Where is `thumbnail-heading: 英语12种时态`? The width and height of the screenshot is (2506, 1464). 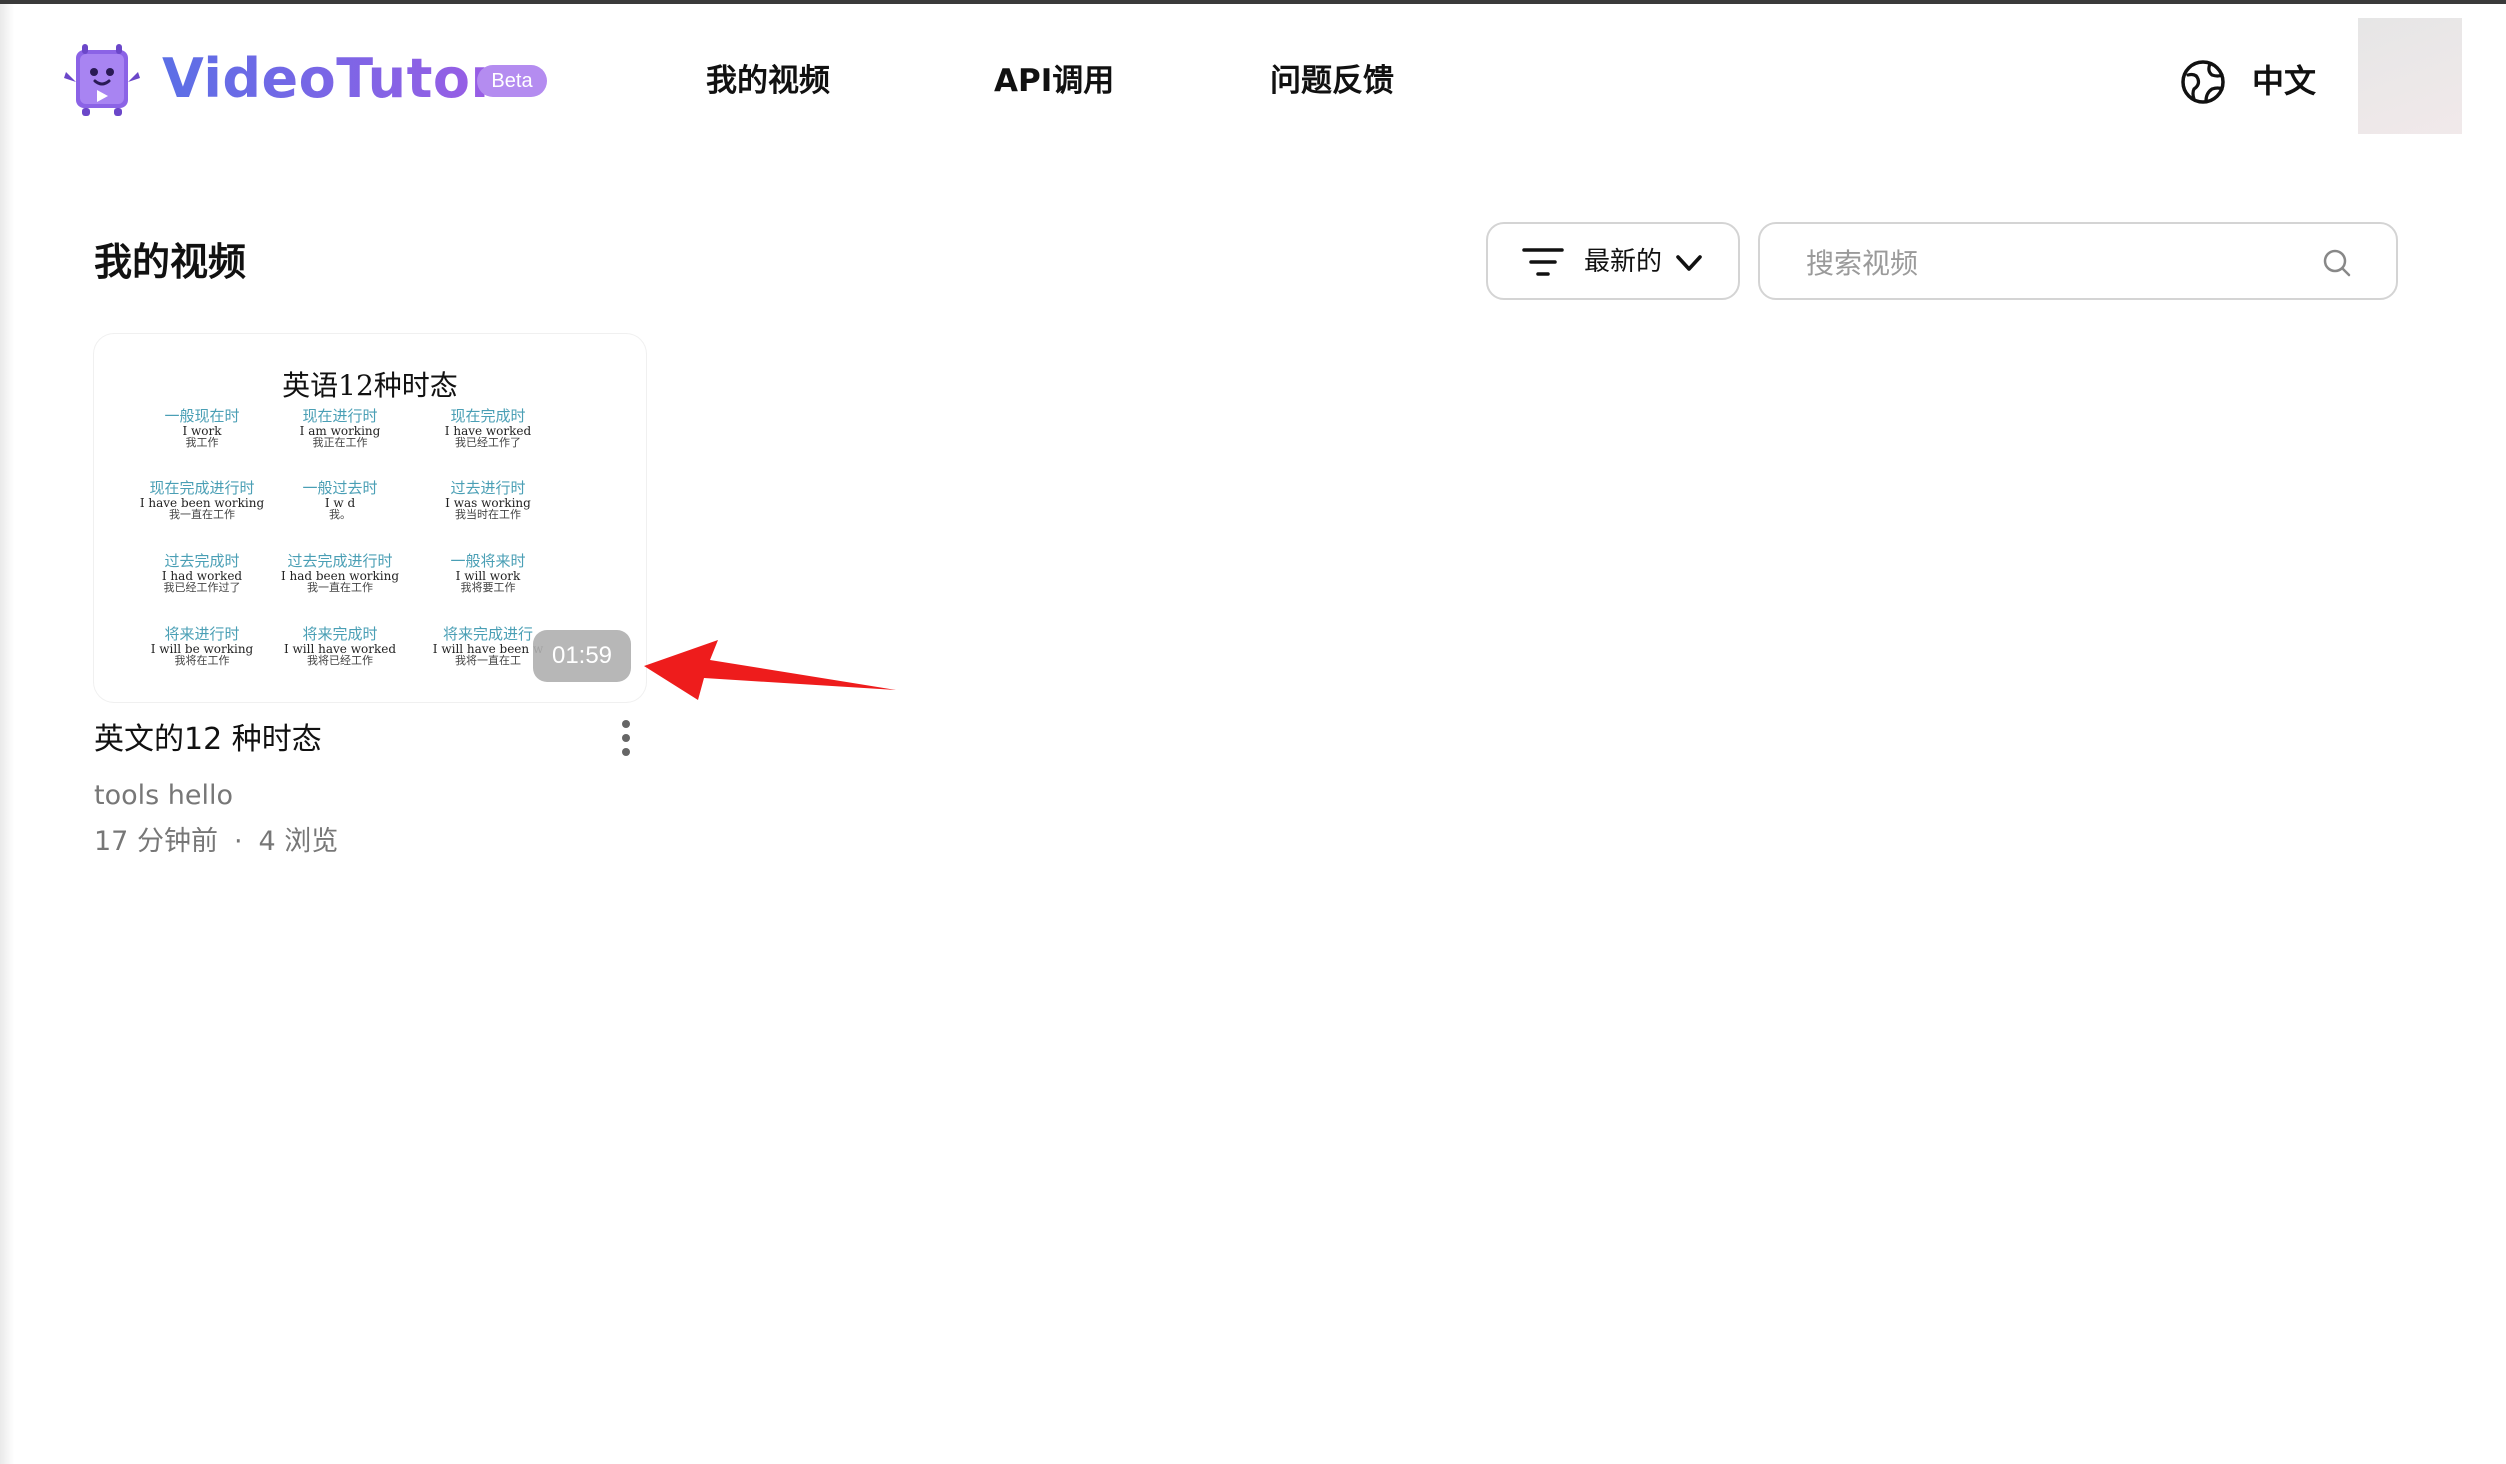
thumbnail-heading: 英语12种时态 is located at coordinates (370, 385).